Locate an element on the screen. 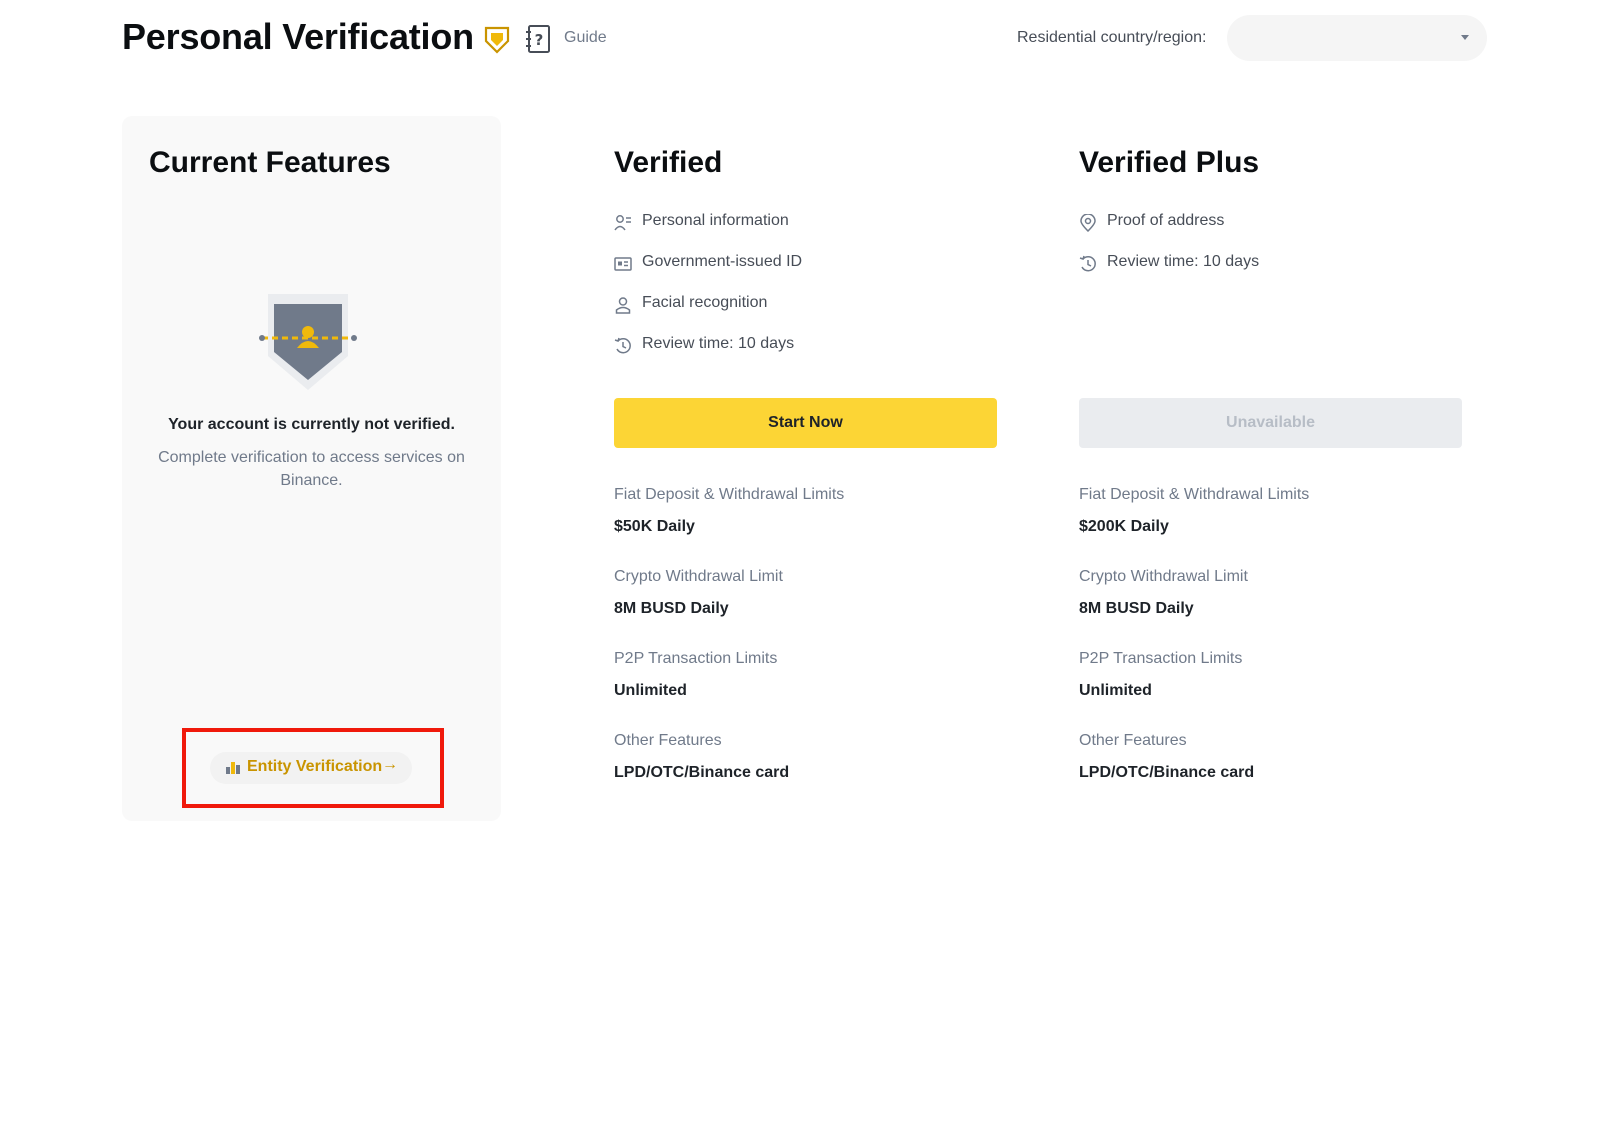 This screenshot has height=1123, width=1600. arrow-right-icon: → is located at coordinates (390, 764).